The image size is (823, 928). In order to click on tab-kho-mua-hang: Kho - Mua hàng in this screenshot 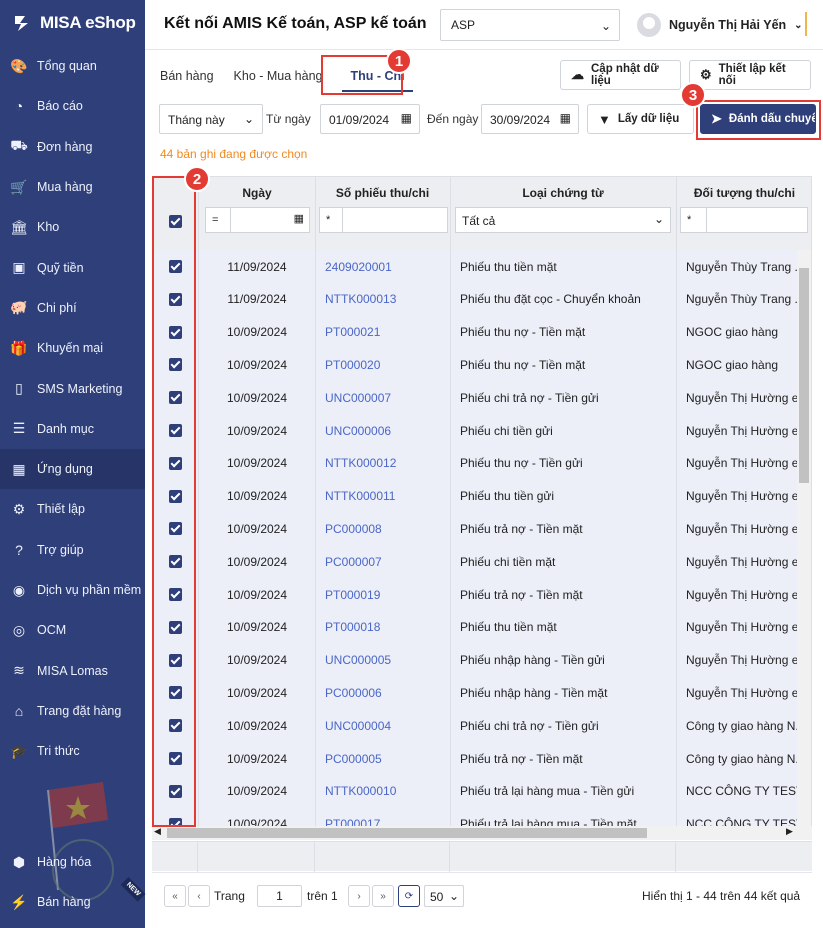, I will do `click(278, 76)`.